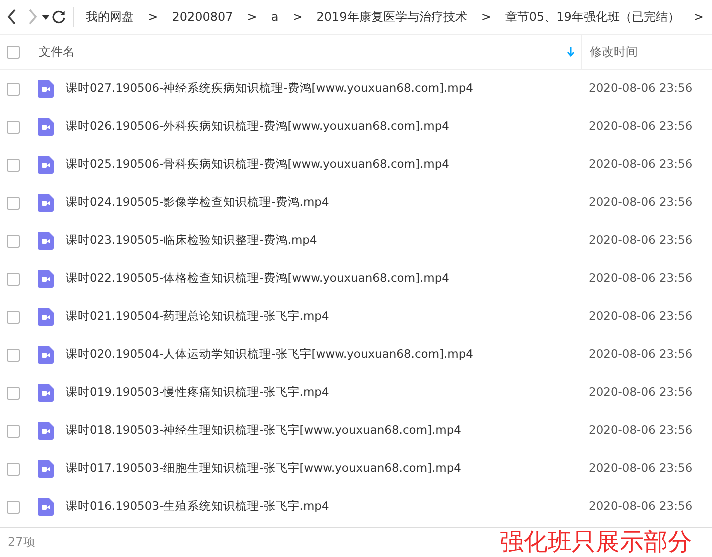 This screenshot has width=712, height=557. What do you see at coordinates (258, 127) in the screenshot?
I see `file-name: 课时026.190506-外科疾病知识梳理-费鸿[www.youxuan68.com].mp4` at bounding box center [258, 127].